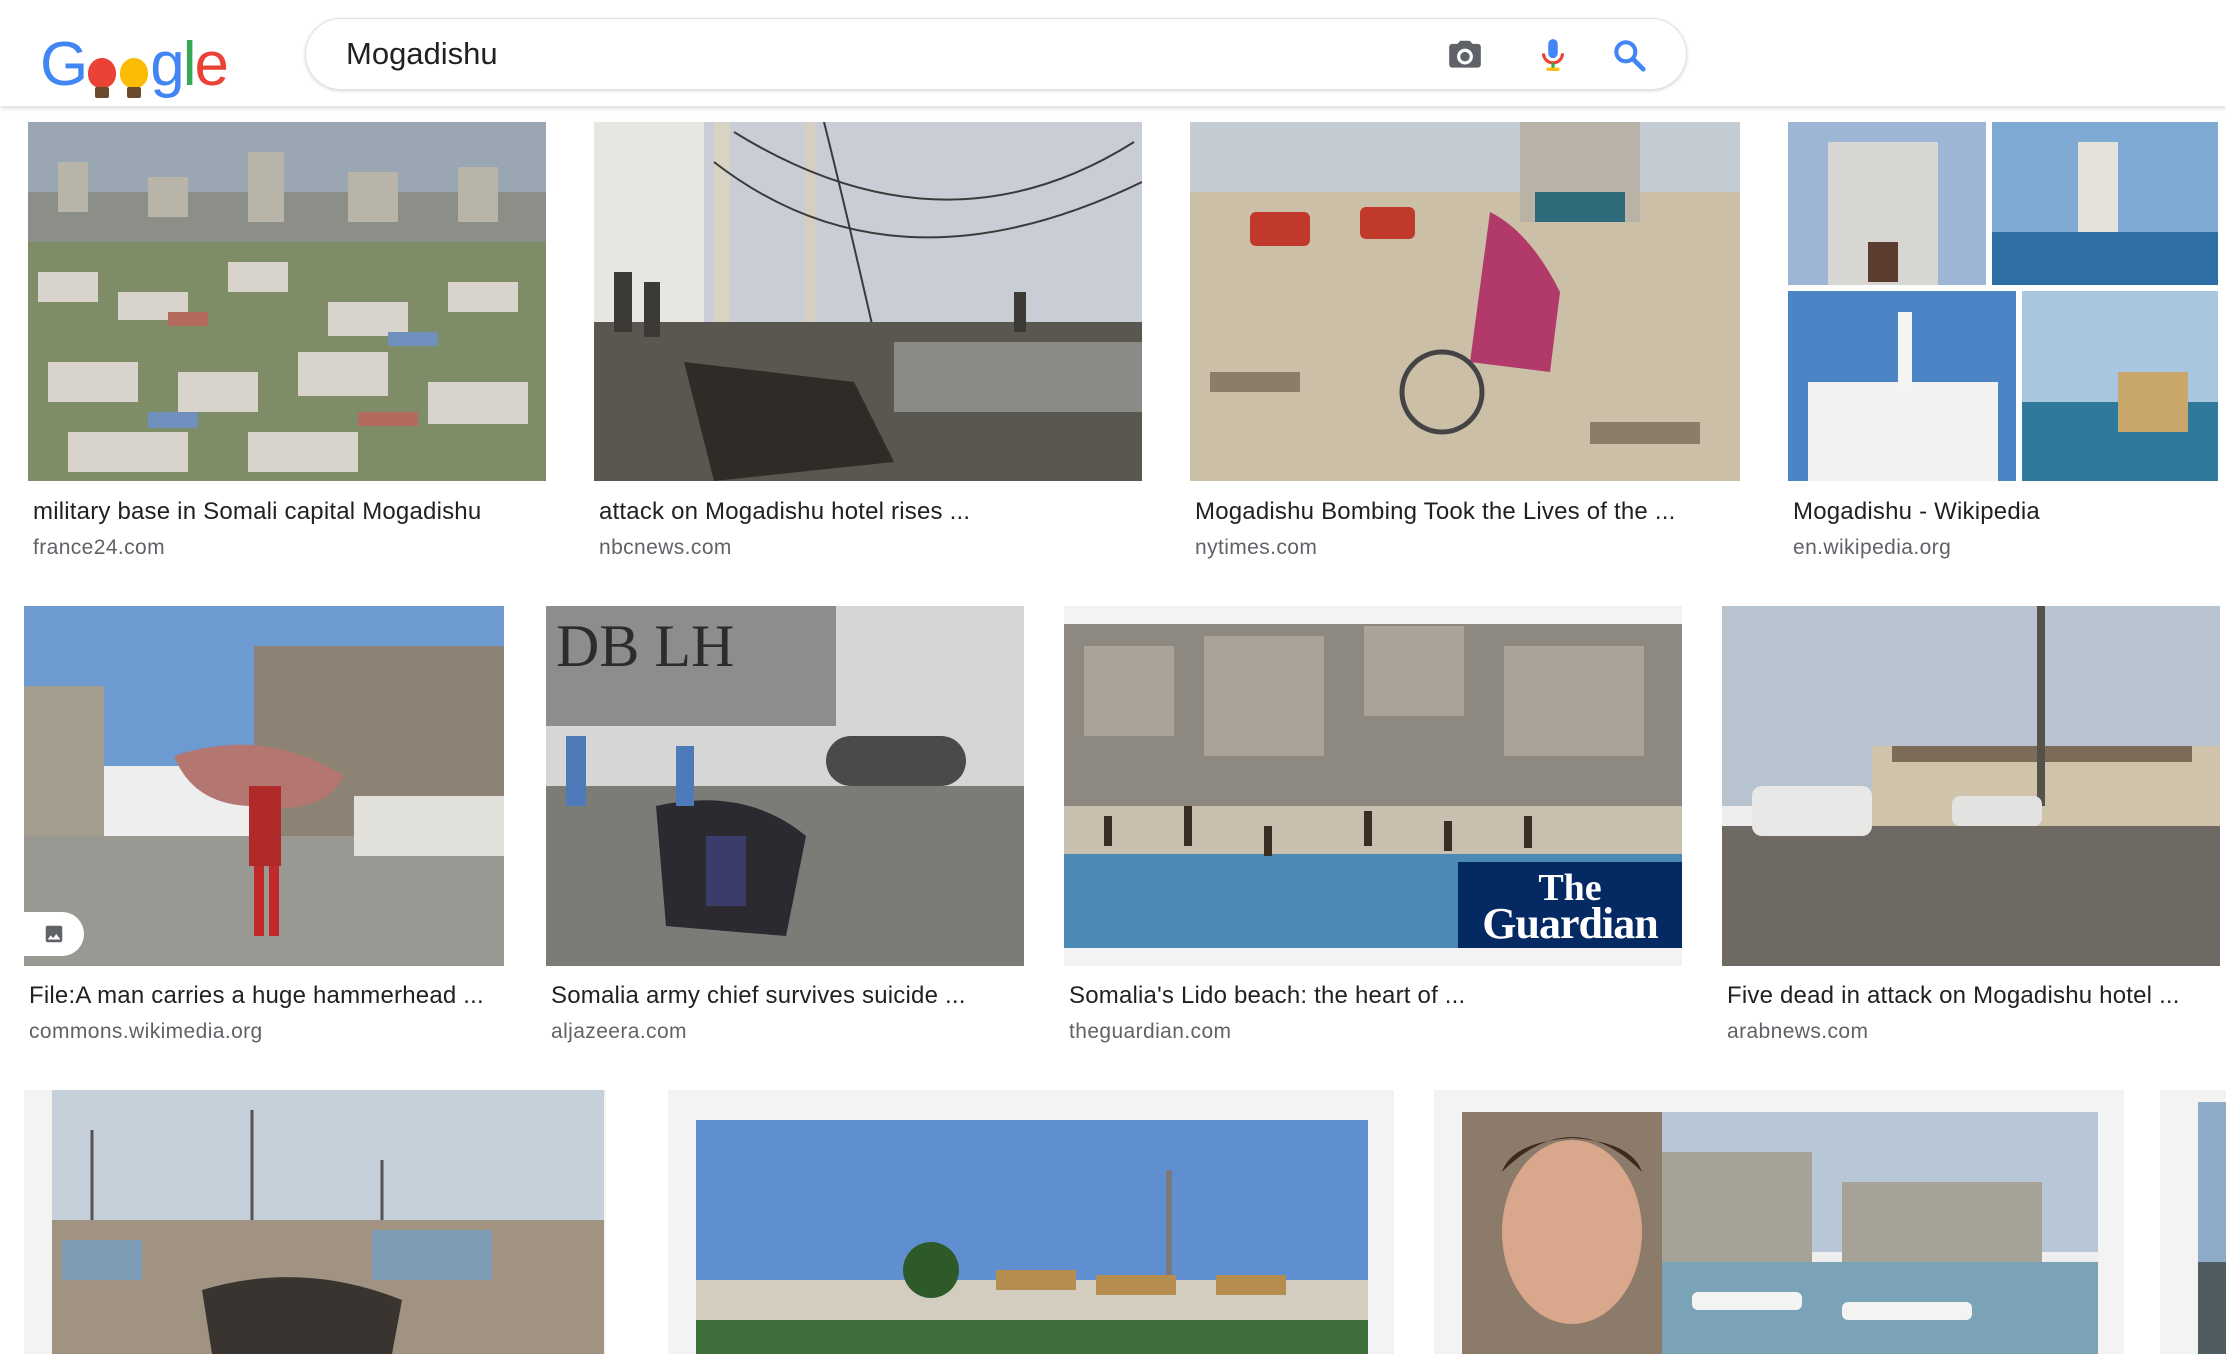  I want to click on image-icon, so click(54, 934).